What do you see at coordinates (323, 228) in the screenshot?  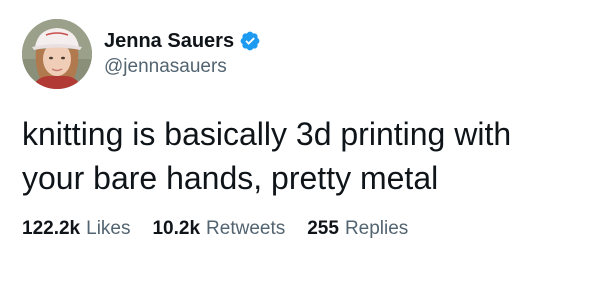 I see `replies-count: 255` at bounding box center [323, 228].